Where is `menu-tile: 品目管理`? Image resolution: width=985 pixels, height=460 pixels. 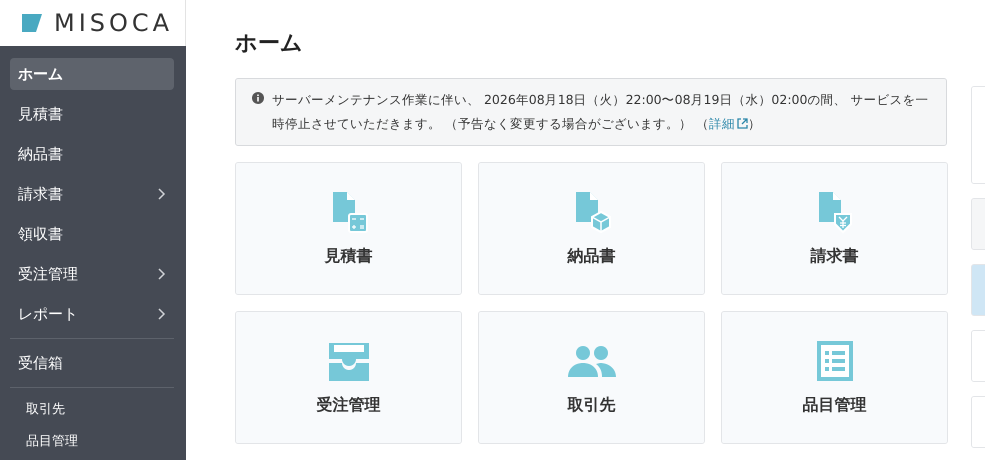 menu-tile: 品目管理 is located at coordinates (834, 377).